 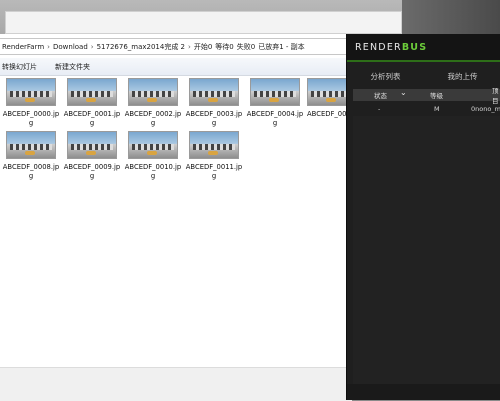 I want to click on file-item: ABCEDF_0000.jpg, so click(x=31, y=103).